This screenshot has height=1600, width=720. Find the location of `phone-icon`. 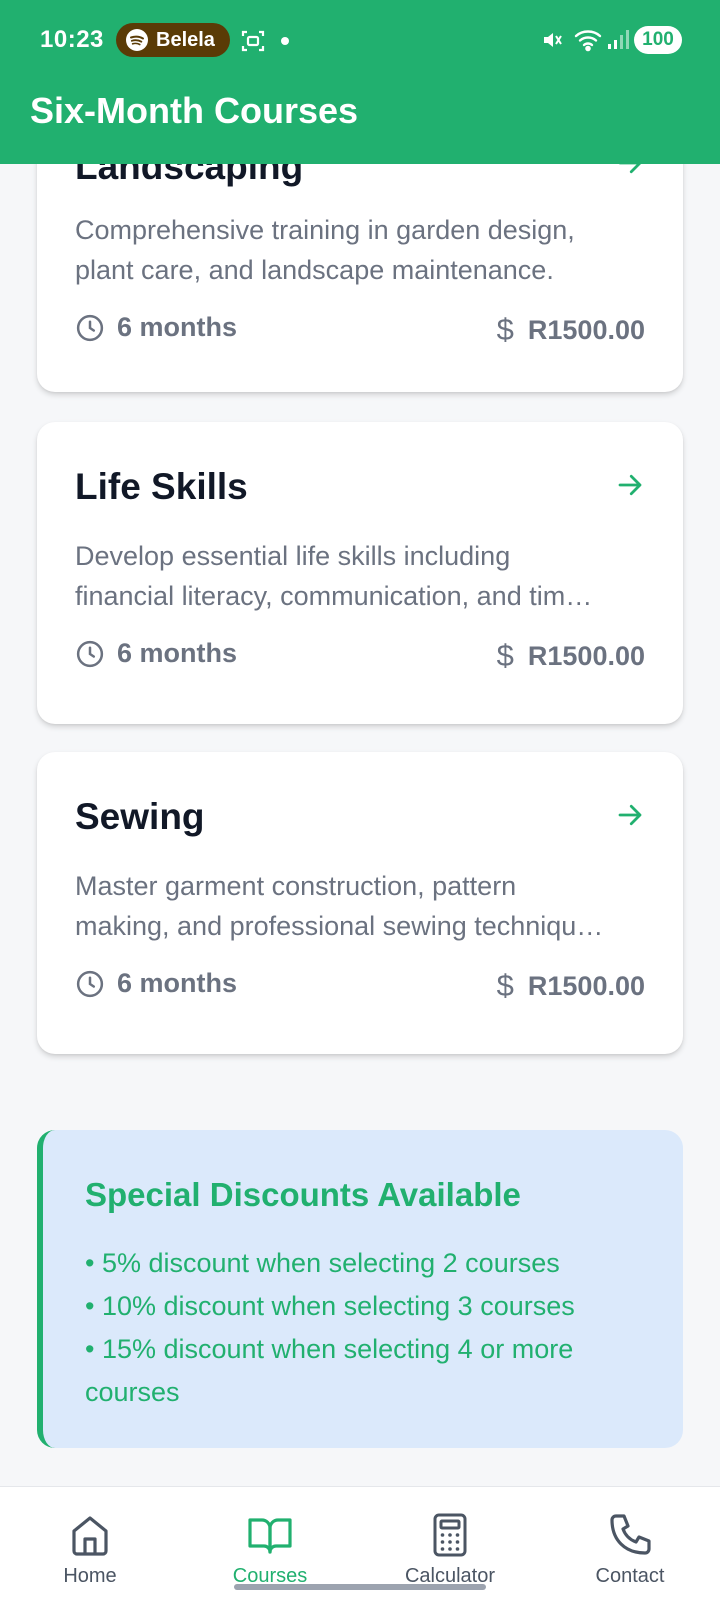

phone-icon is located at coordinates (630, 1534).